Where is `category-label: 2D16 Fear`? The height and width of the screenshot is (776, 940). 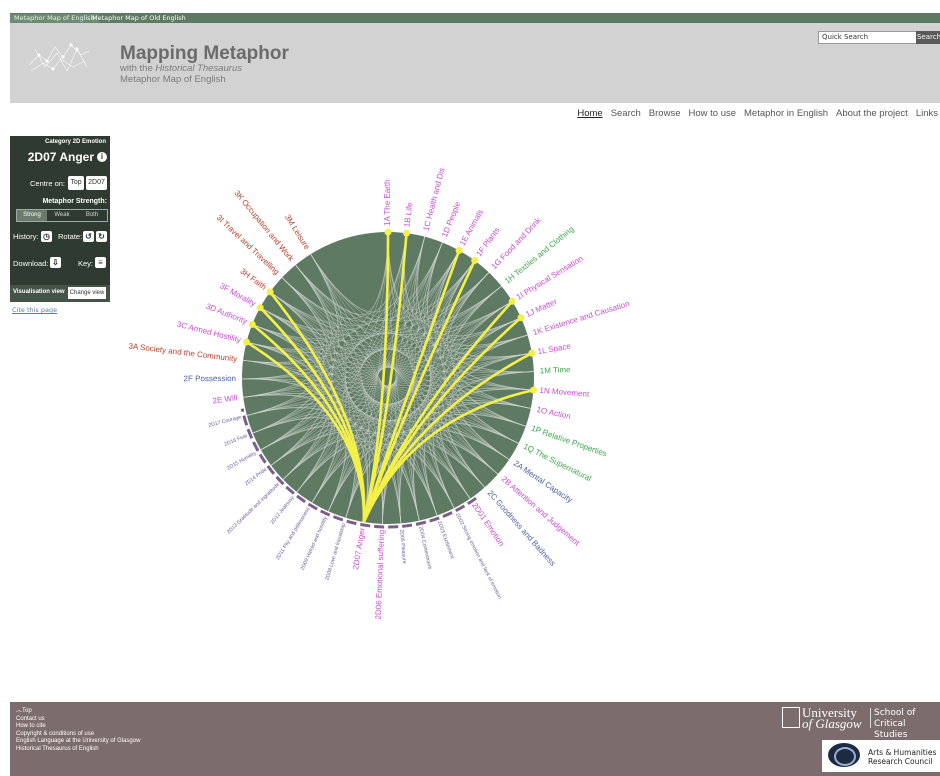 category-label: 2D16 Fear is located at coordinates (236, 440).